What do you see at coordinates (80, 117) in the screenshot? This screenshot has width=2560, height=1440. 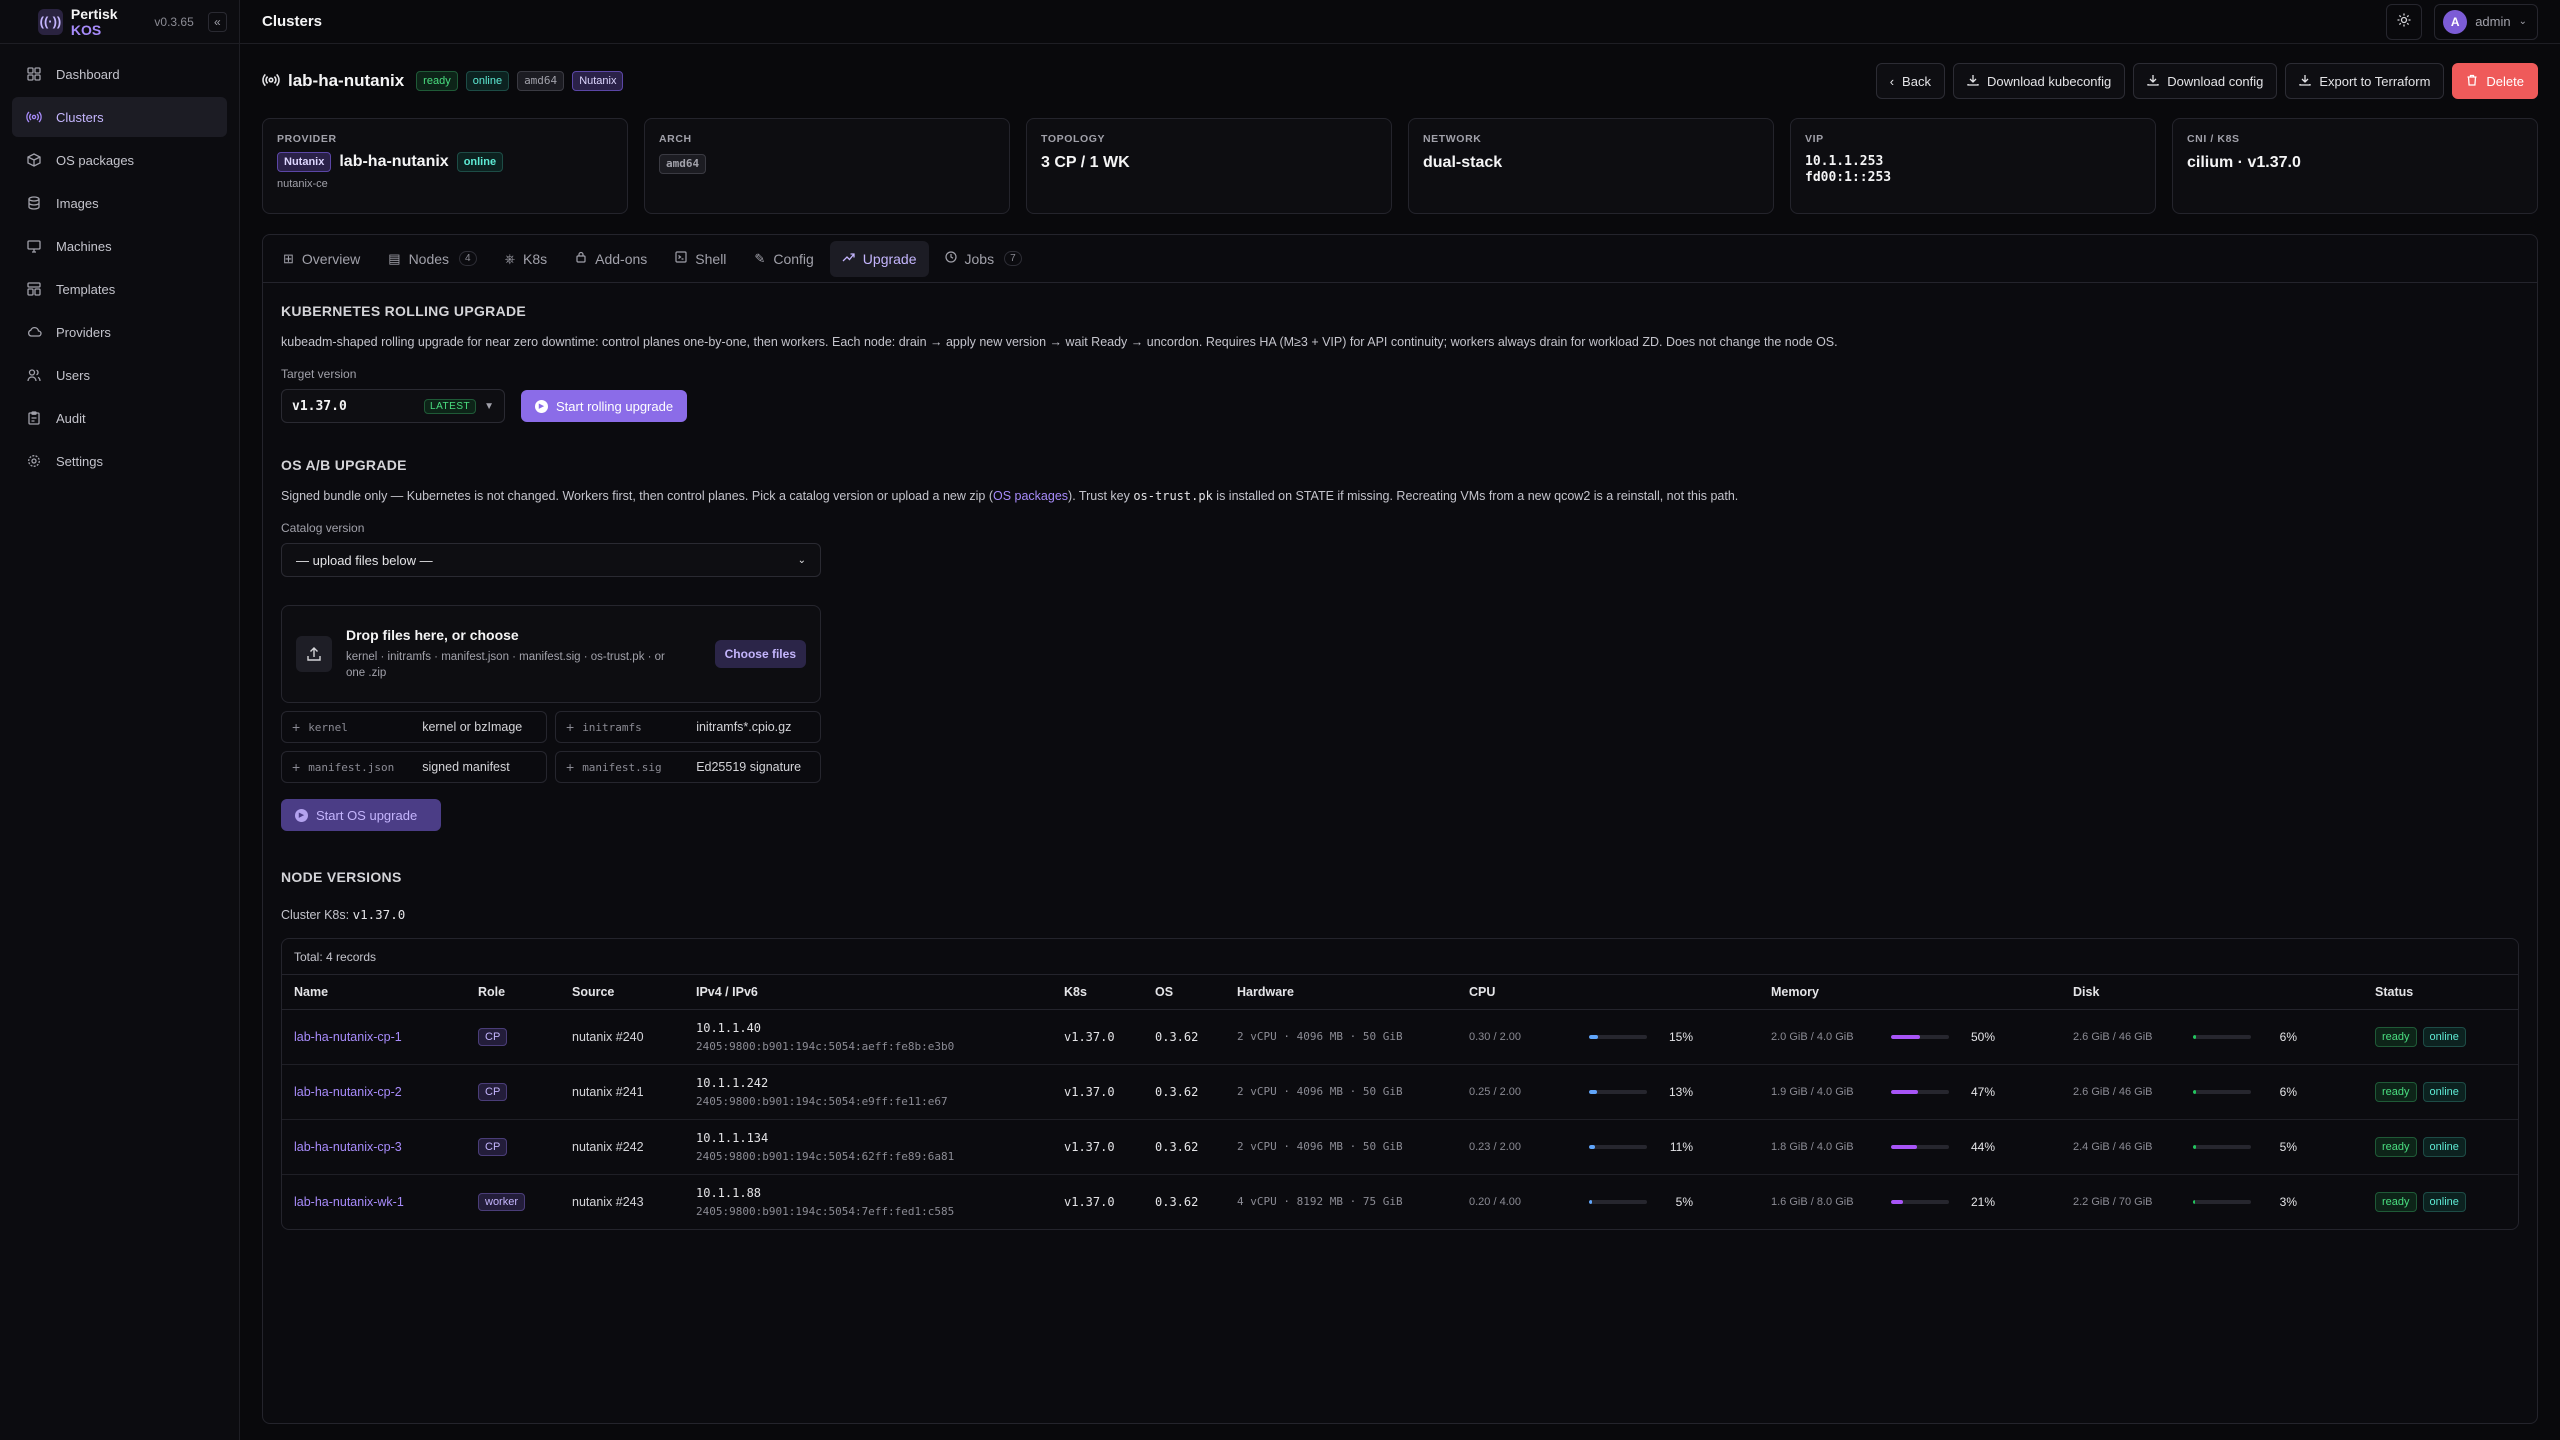 I see `sidebar-item-label: Clusters` at bounding box center [80, 117].